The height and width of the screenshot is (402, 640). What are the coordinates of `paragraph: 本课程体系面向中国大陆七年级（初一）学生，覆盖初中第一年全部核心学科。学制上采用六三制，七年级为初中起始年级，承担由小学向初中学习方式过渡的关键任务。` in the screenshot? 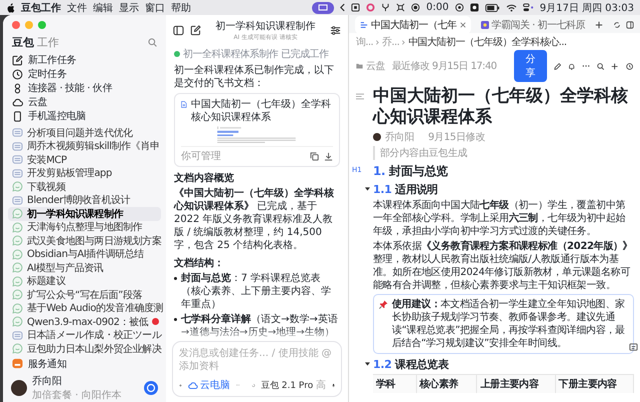 It's located at (499, 218).